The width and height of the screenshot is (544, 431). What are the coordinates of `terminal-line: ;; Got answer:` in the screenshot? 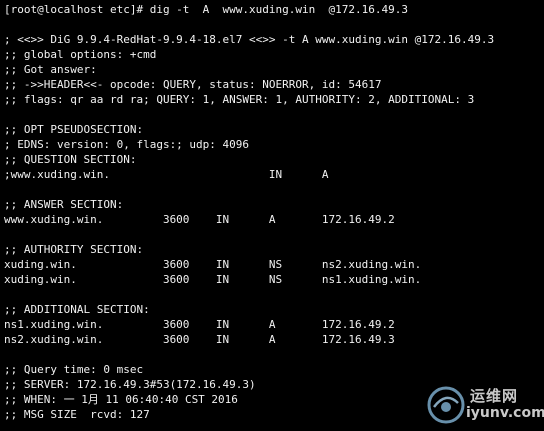 It's located at (50, 69).